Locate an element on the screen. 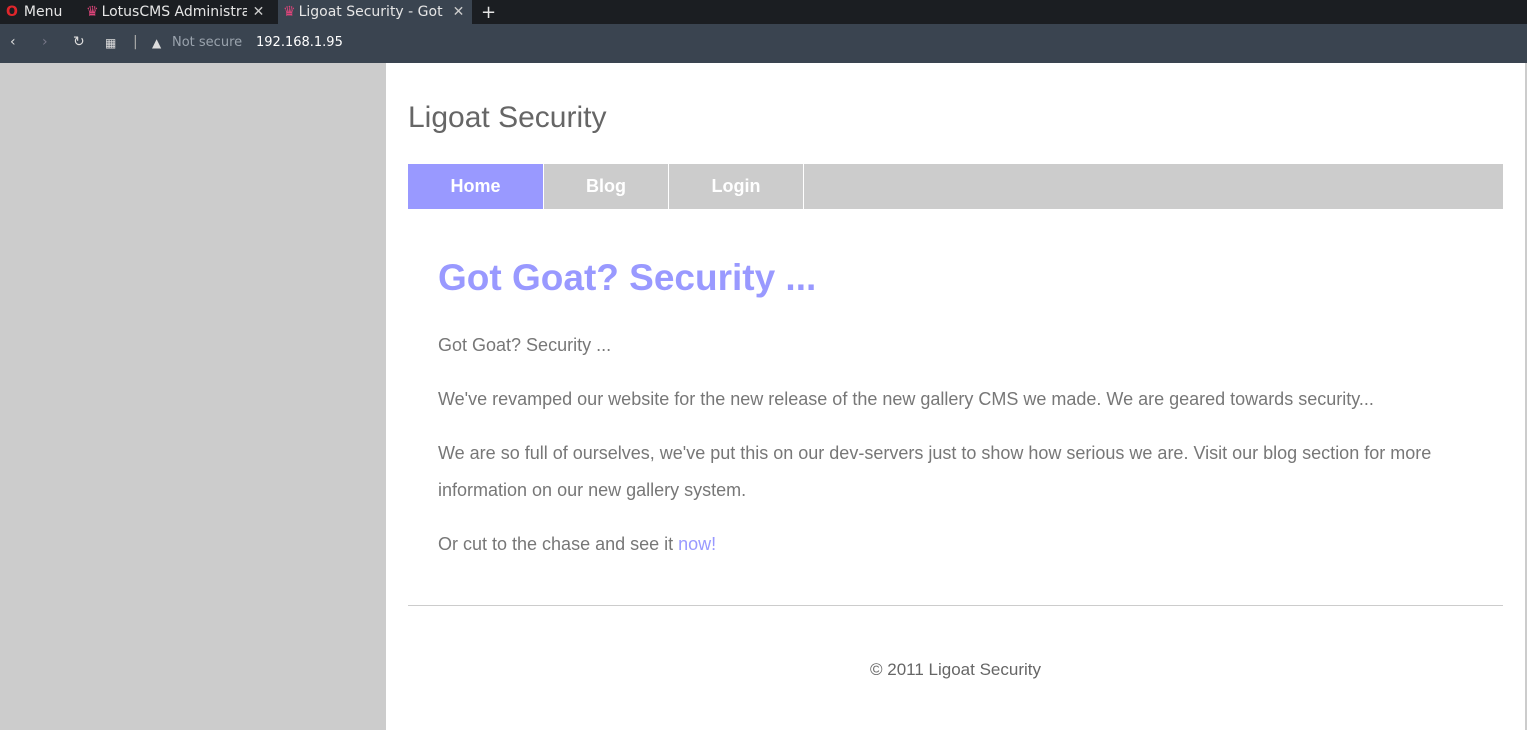  security-label: Not secure is located at coordinates (207, 42).